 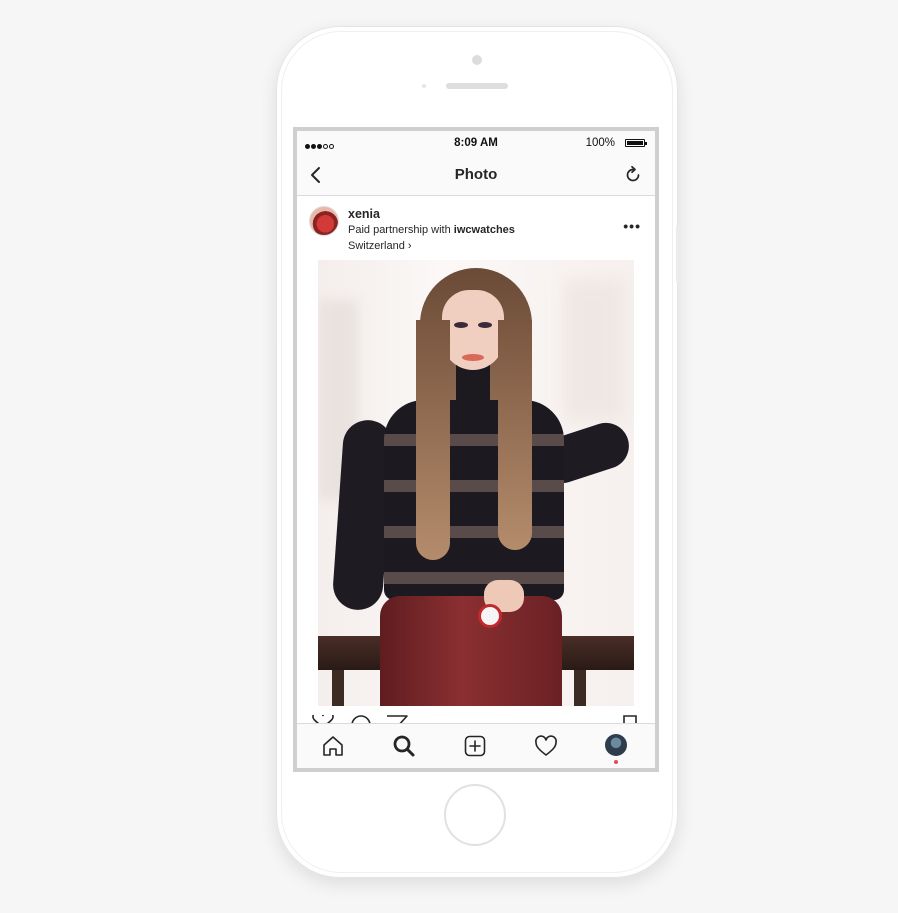 What do you see at coordinates (636, 143) in the screenshot?
I see `battery-icon` at bounding box center [636, 143].